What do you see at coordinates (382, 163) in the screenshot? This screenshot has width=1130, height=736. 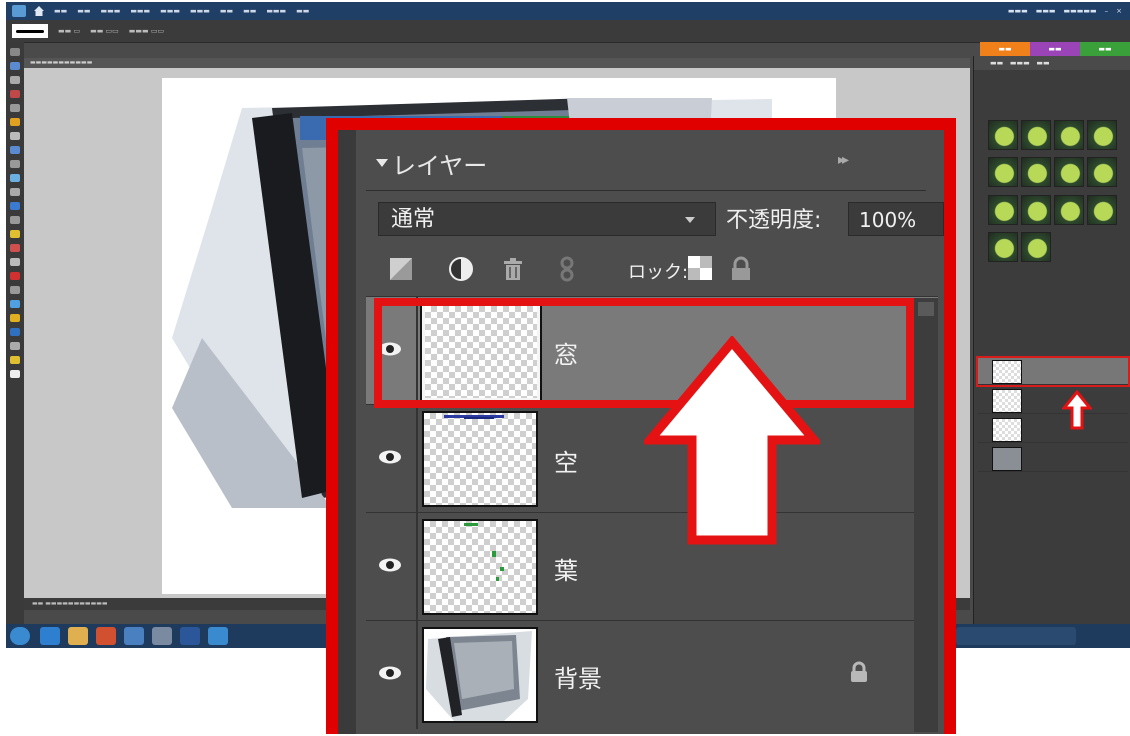 I see `collapse-triangle-icon` at bounding box center [382, 163].